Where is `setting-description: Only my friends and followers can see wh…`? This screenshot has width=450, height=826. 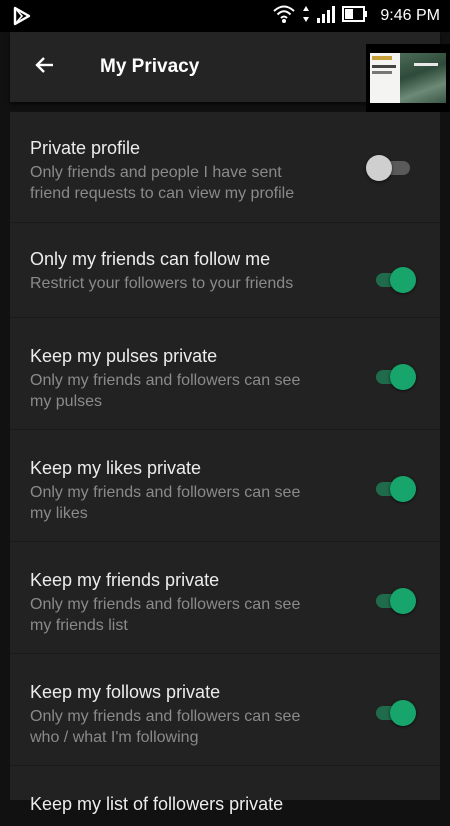
setting-description: Only my friends and followers can see wh… is located at coordinates (165, 727).